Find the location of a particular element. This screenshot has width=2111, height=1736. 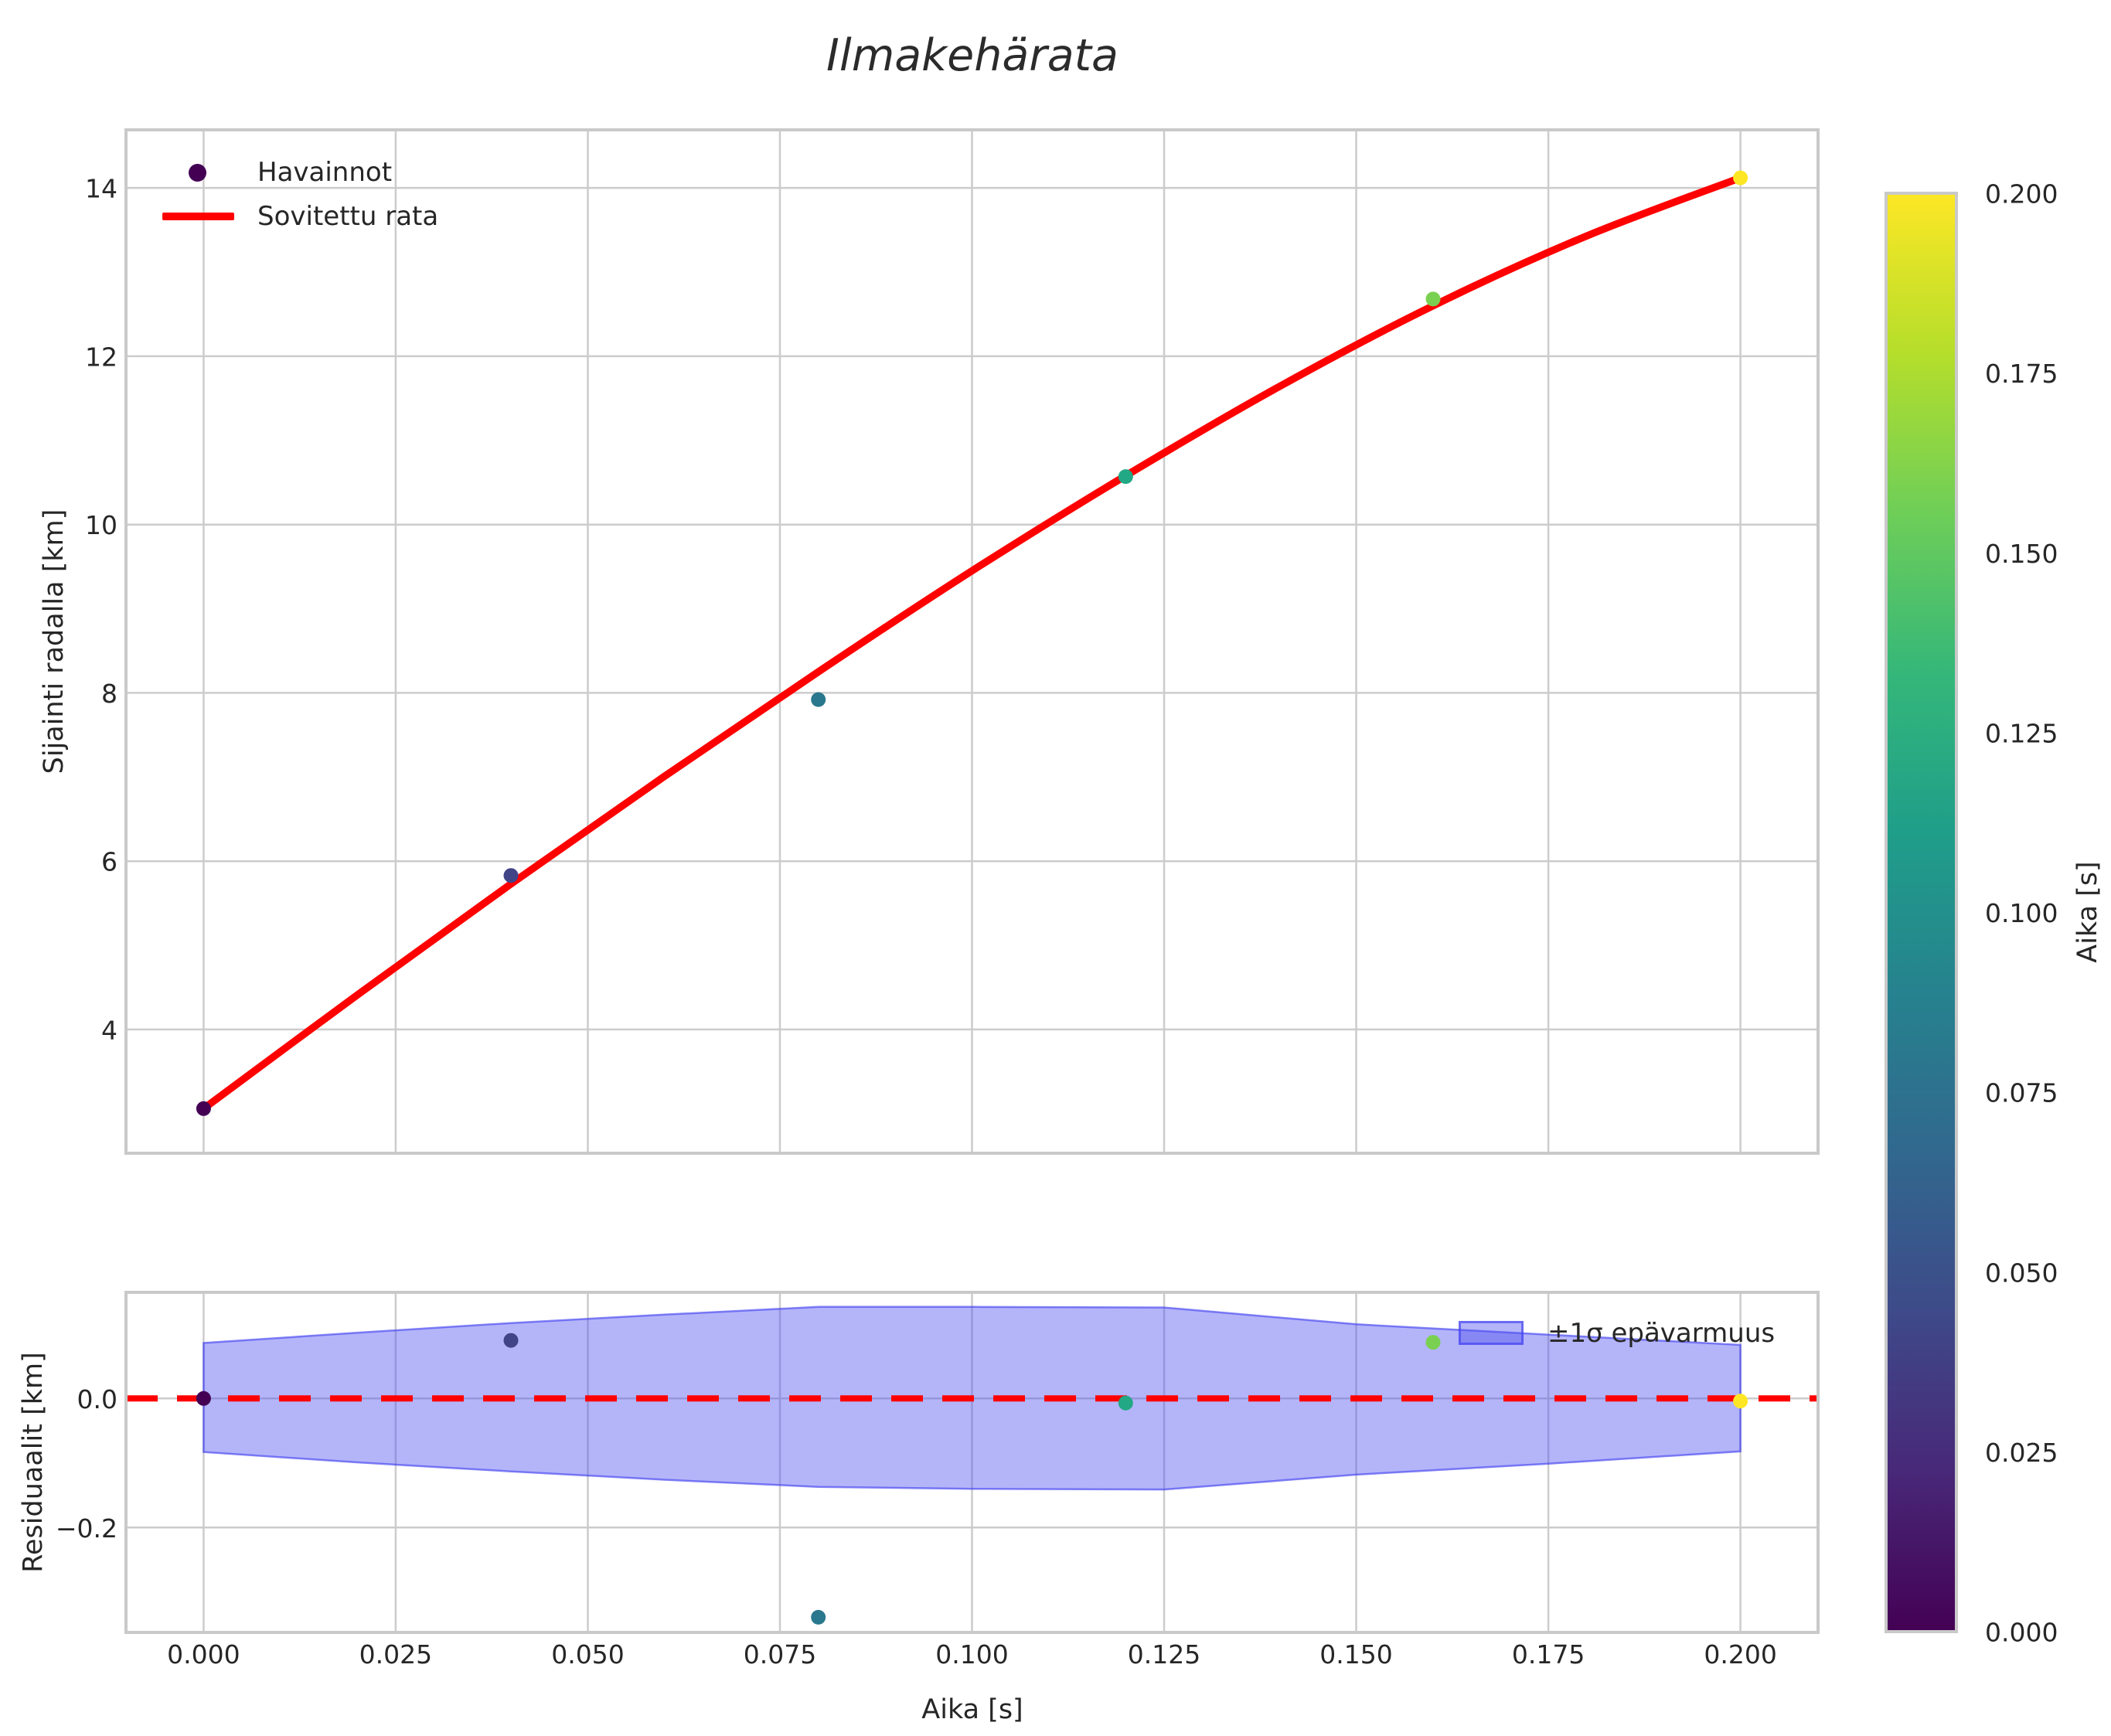

legend-entry-havainnot: Havainnot is located at coordinates (325, 173).